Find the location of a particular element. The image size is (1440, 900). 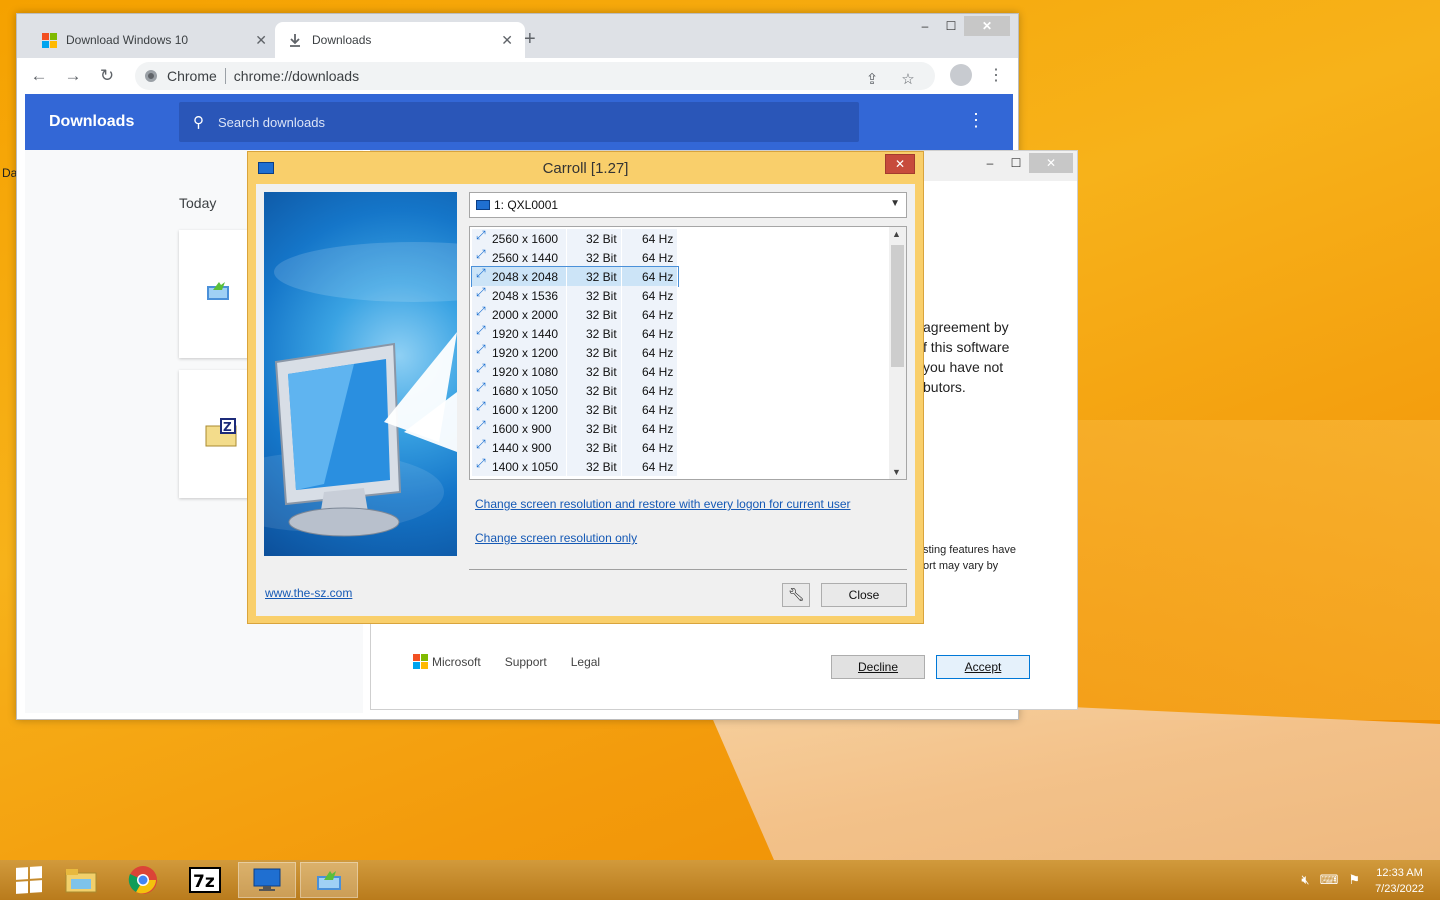

resolution-size-cell: 2560 x 1600 is located at coordinates (519, 238).